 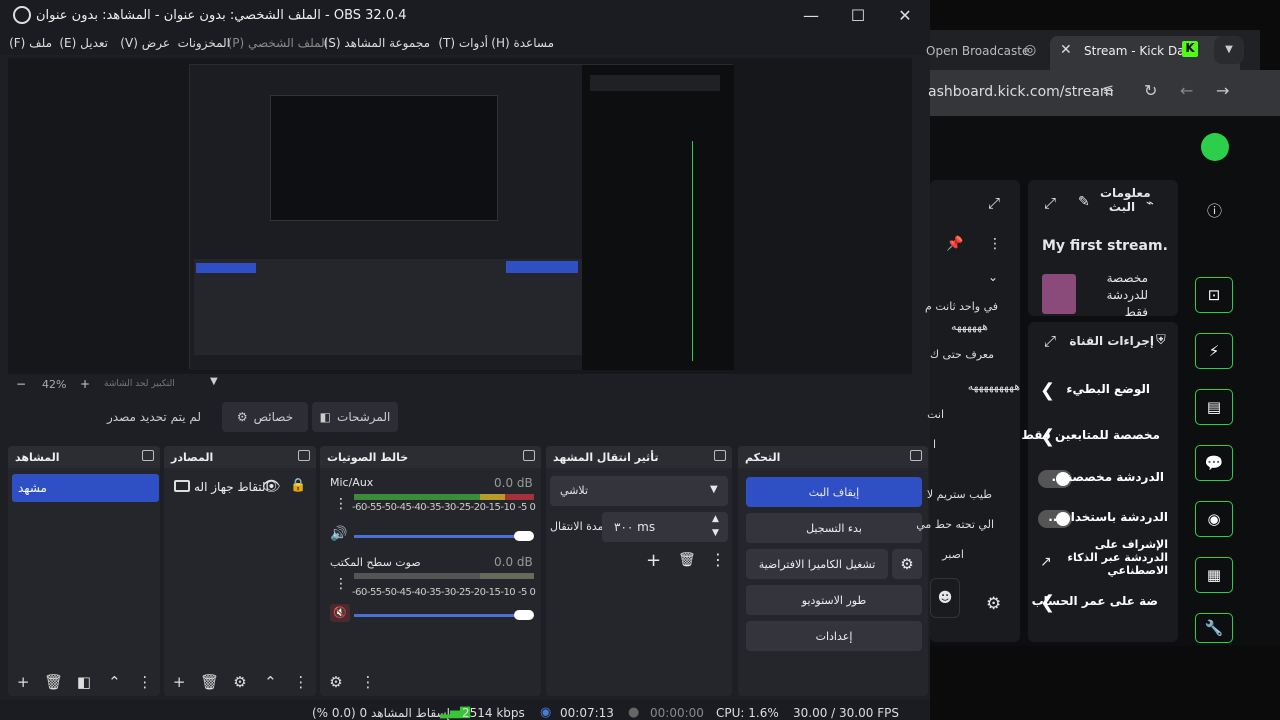 I want to click on virtual-camera-settings-button: ⚙, so click(x=907, y=564).